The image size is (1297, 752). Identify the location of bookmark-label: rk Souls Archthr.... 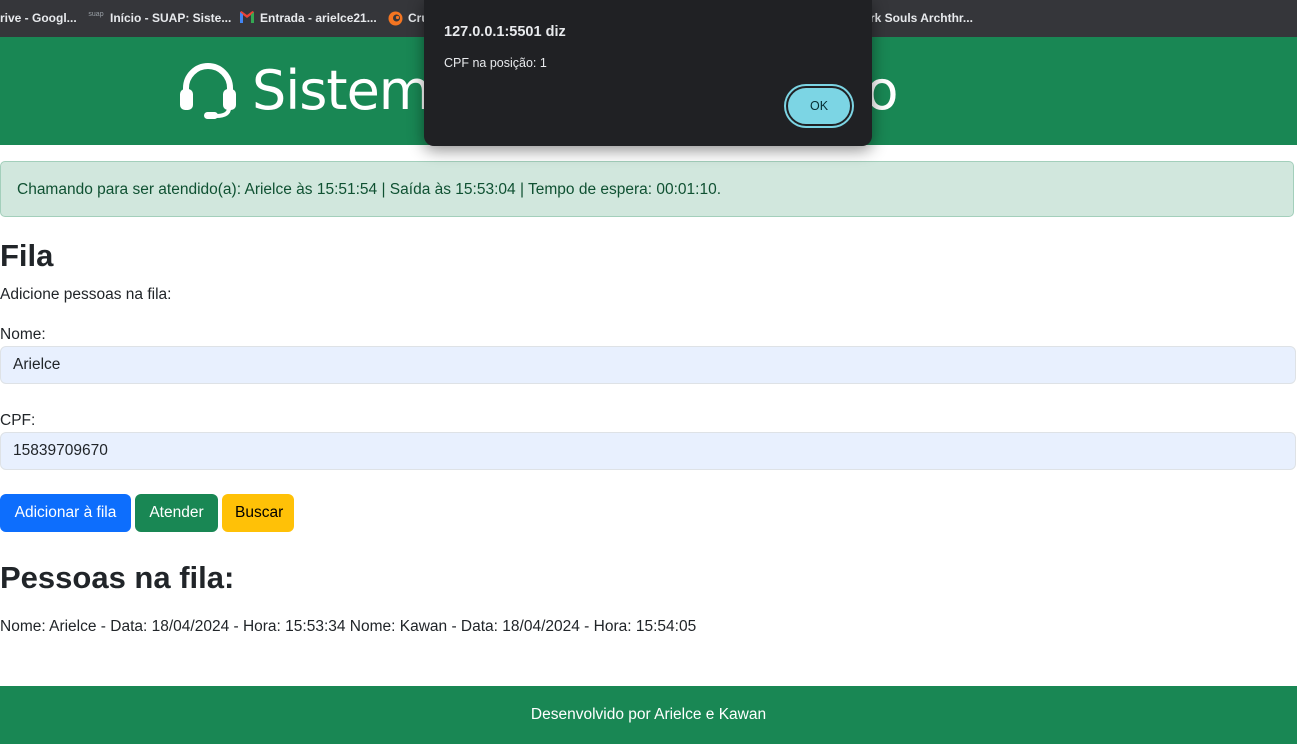
(921, 18).